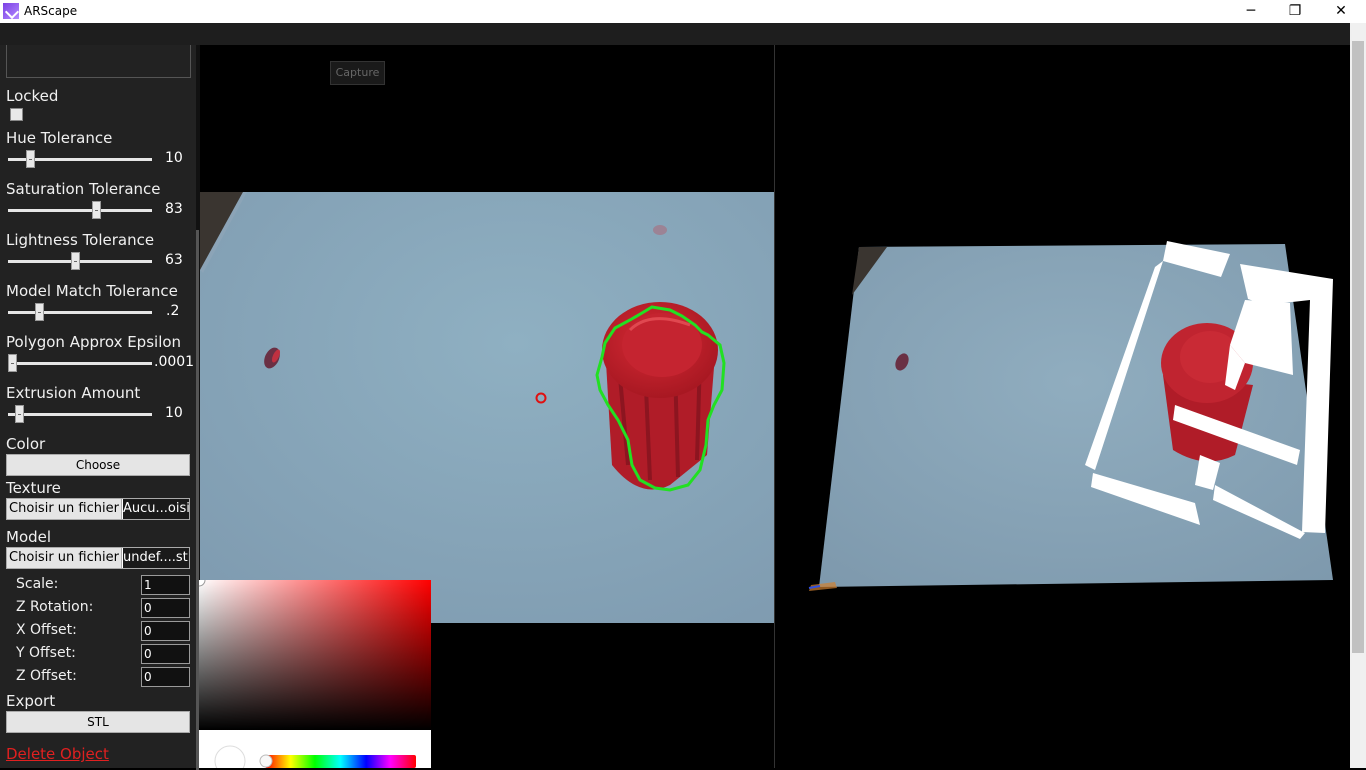 The image size is (1366, 770). What do you see at coordinates (1251, 11) in the screenshot?
I see `minimize-button: ─` at bounding box center [1251, 11].